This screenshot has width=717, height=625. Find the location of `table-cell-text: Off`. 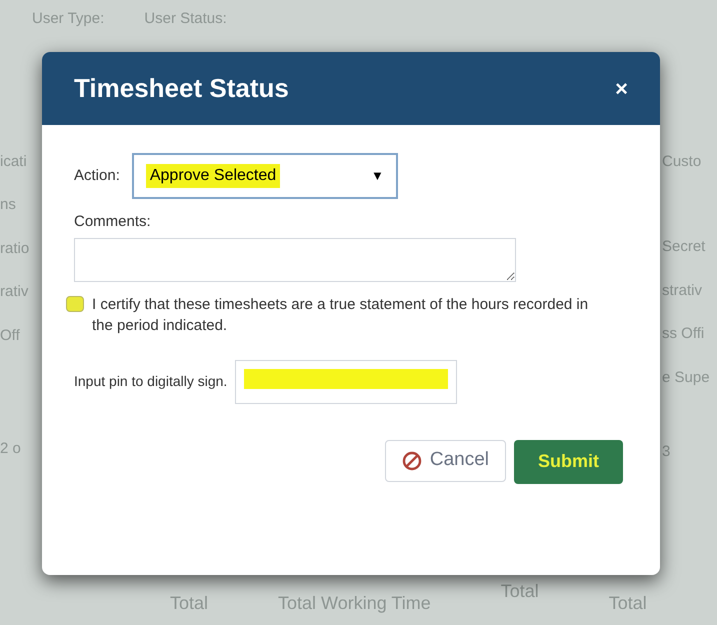

table-cell-text: Off is located at coordinates (10, 336).